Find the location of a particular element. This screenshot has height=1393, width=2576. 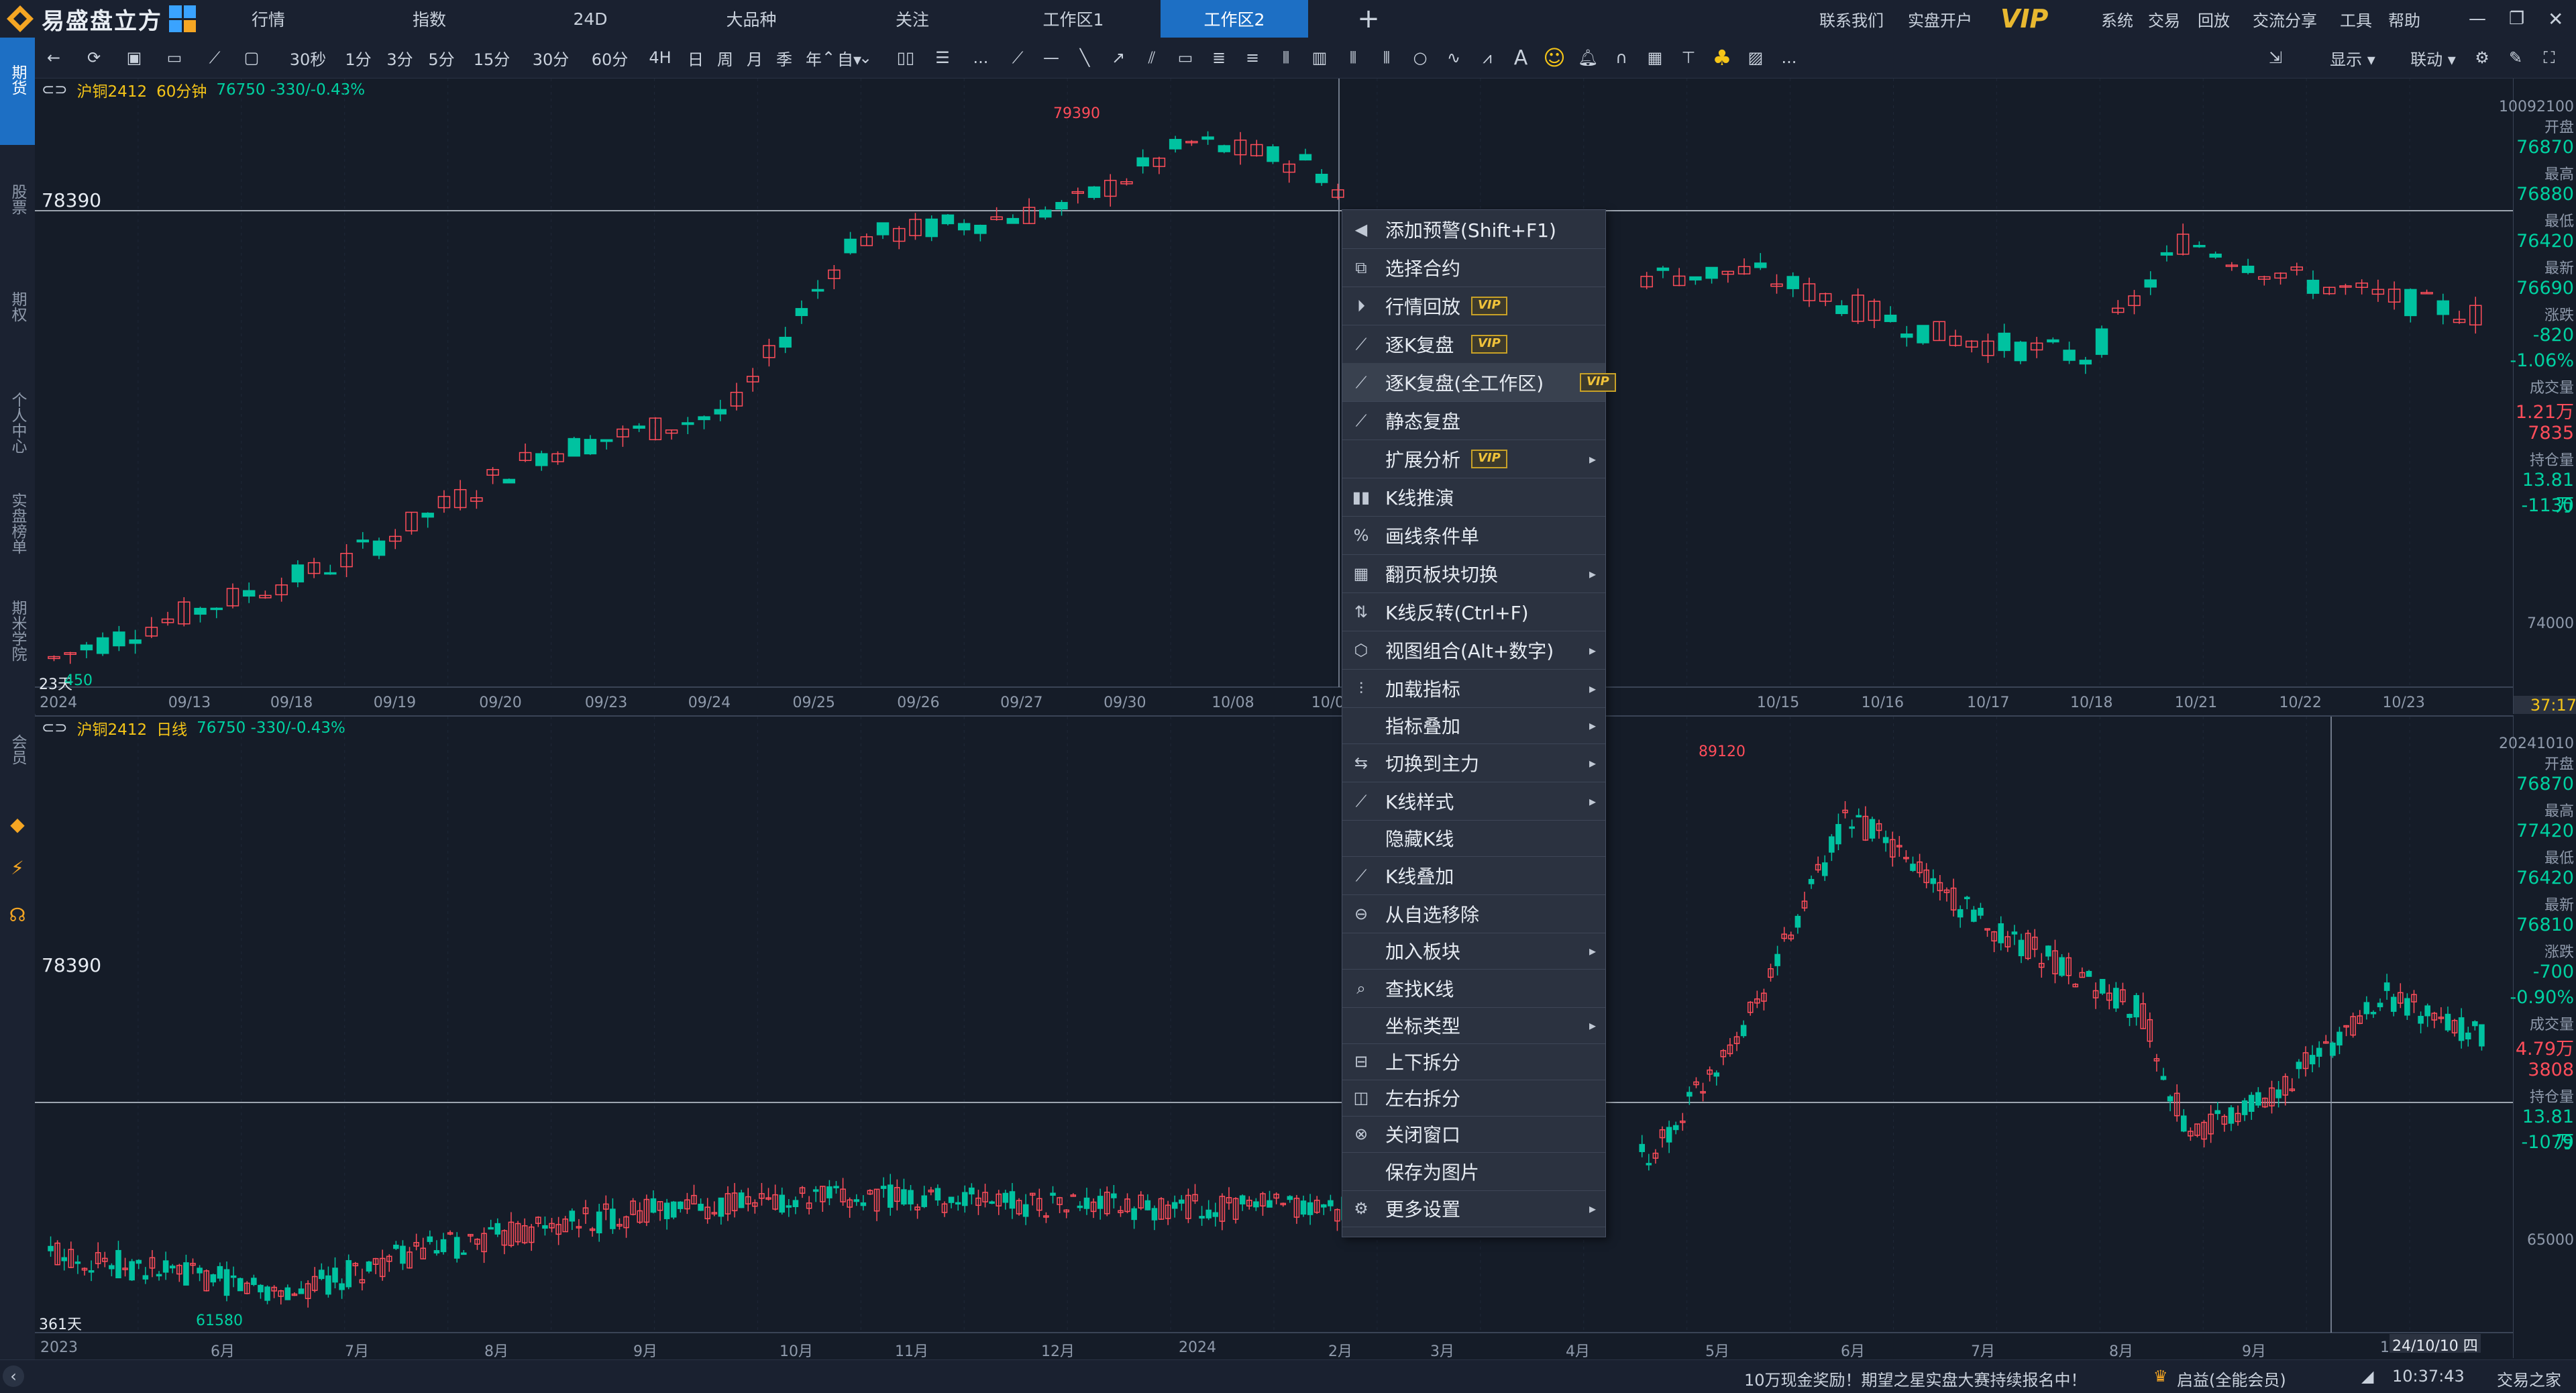

period-5: 15分 is located at coordinates (492, 58).